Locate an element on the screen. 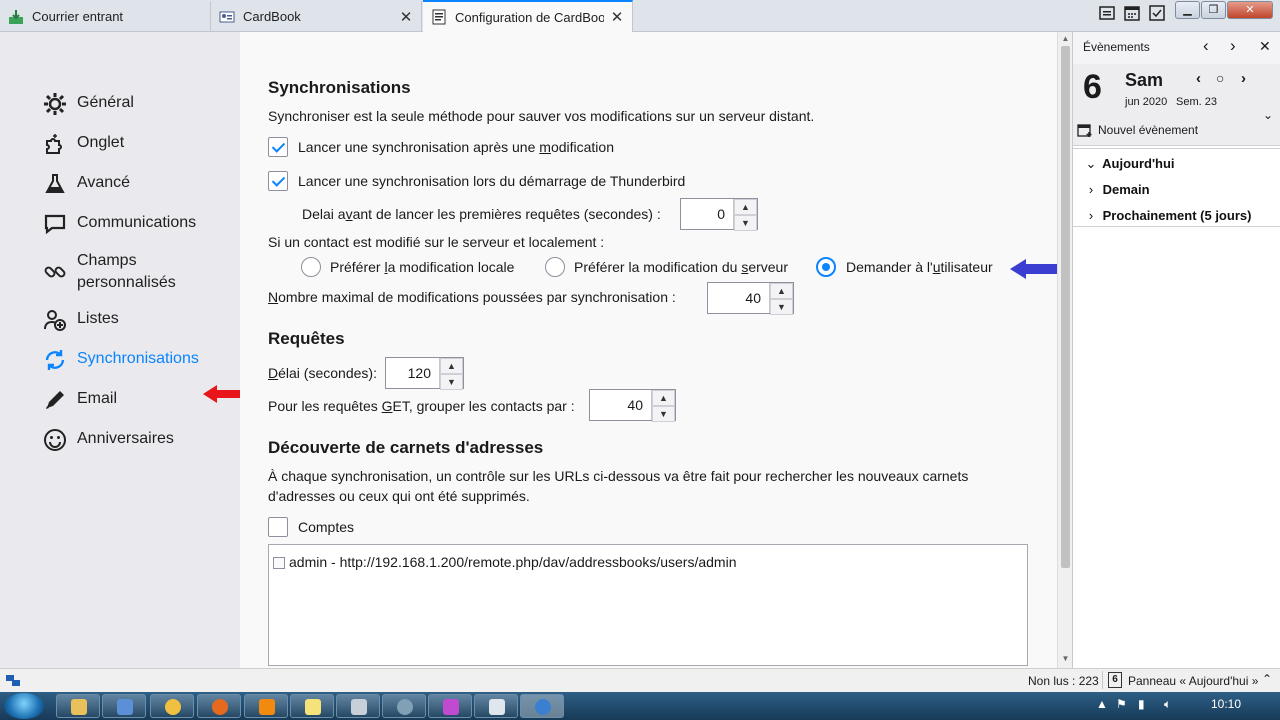 The width and height of the screenshot is (1280, 720). section-title-synchronisations: Synchronisations is located at coordinates (339, 87).